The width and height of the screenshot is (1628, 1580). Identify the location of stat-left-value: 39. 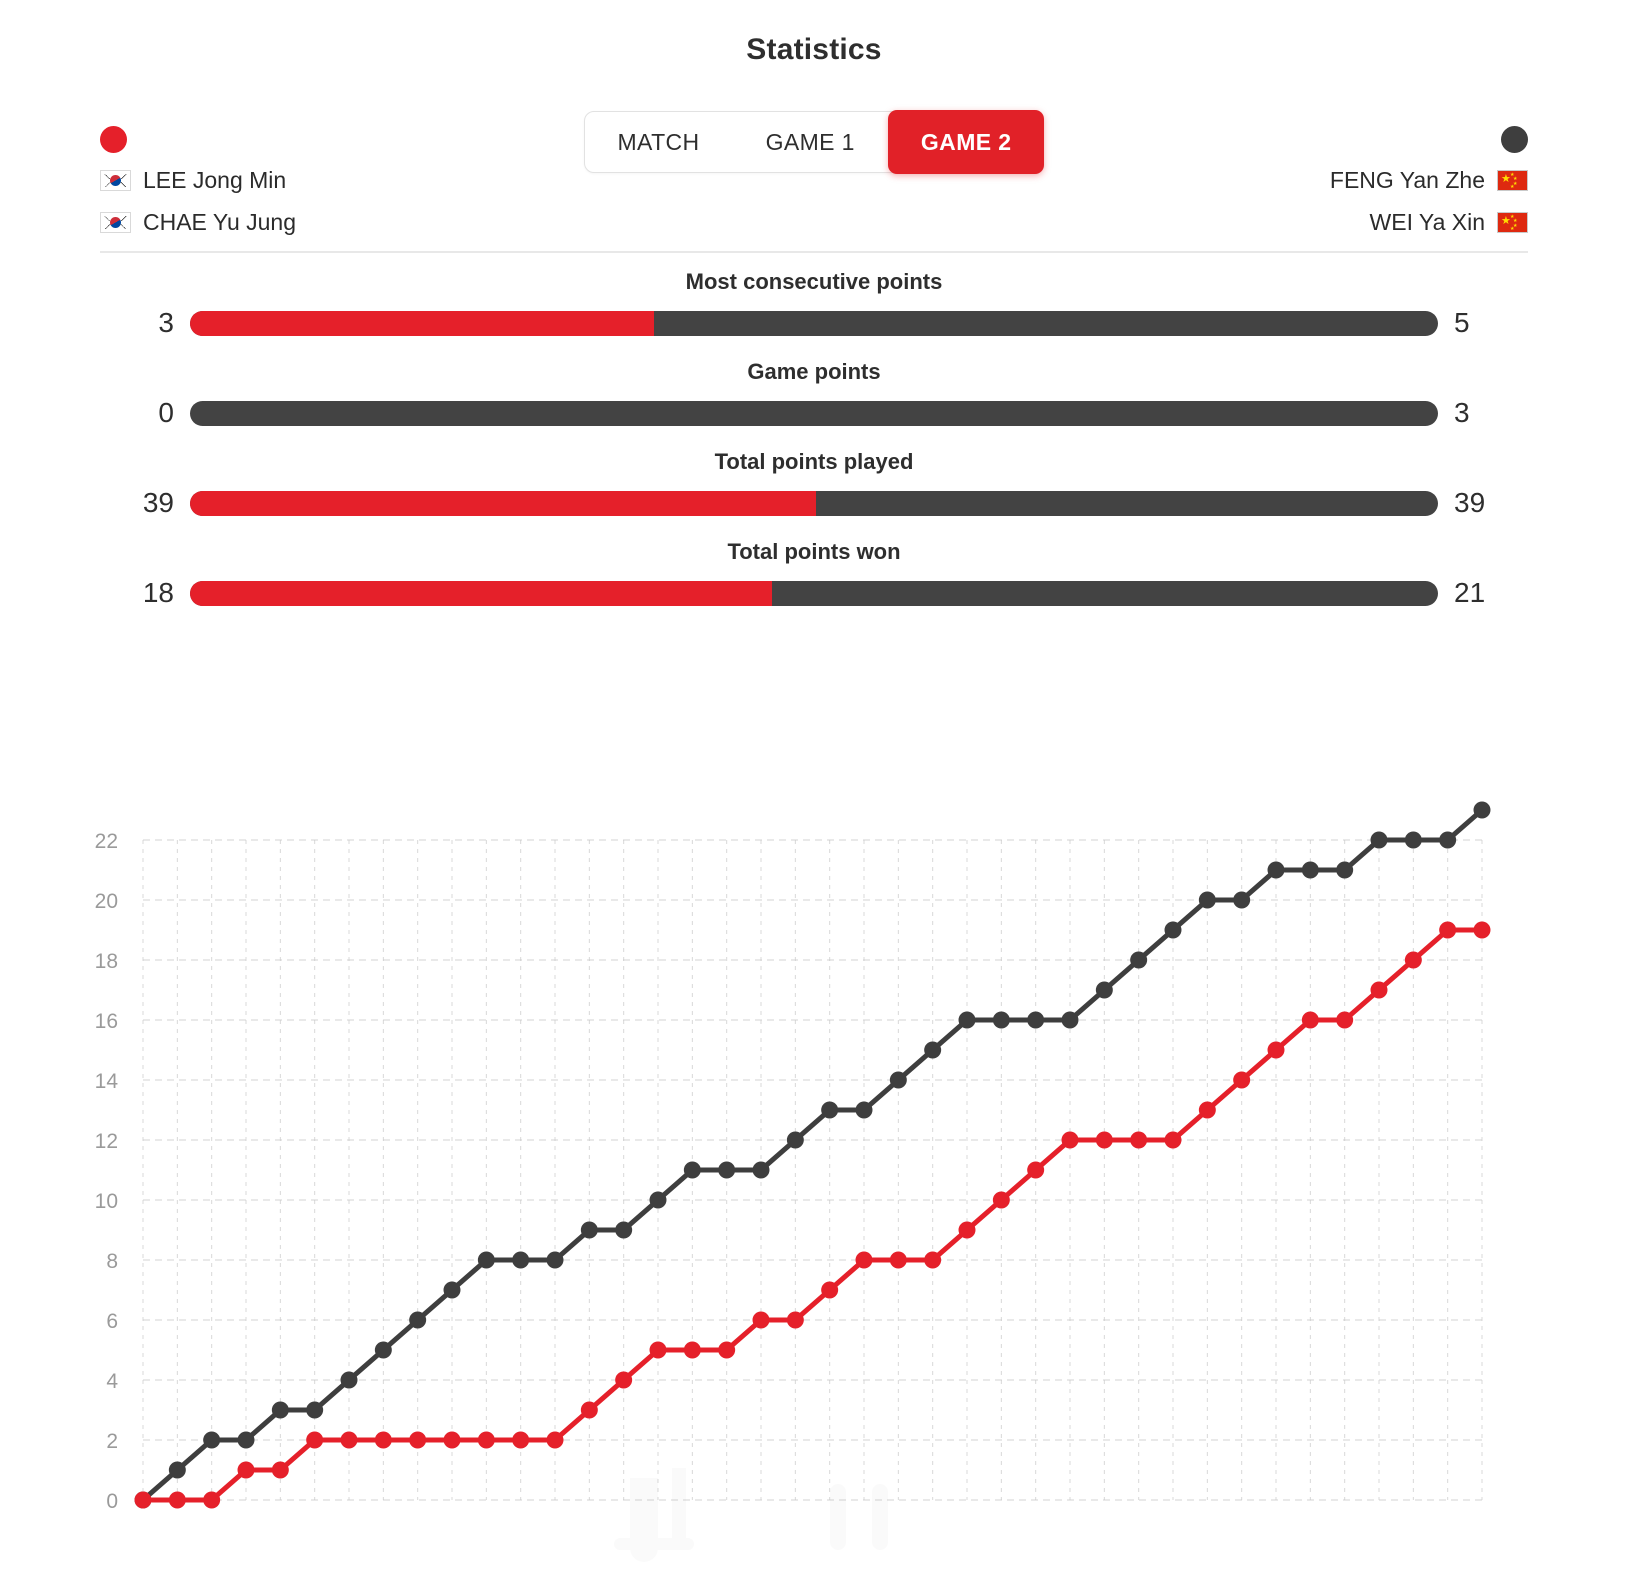
(158, 502).